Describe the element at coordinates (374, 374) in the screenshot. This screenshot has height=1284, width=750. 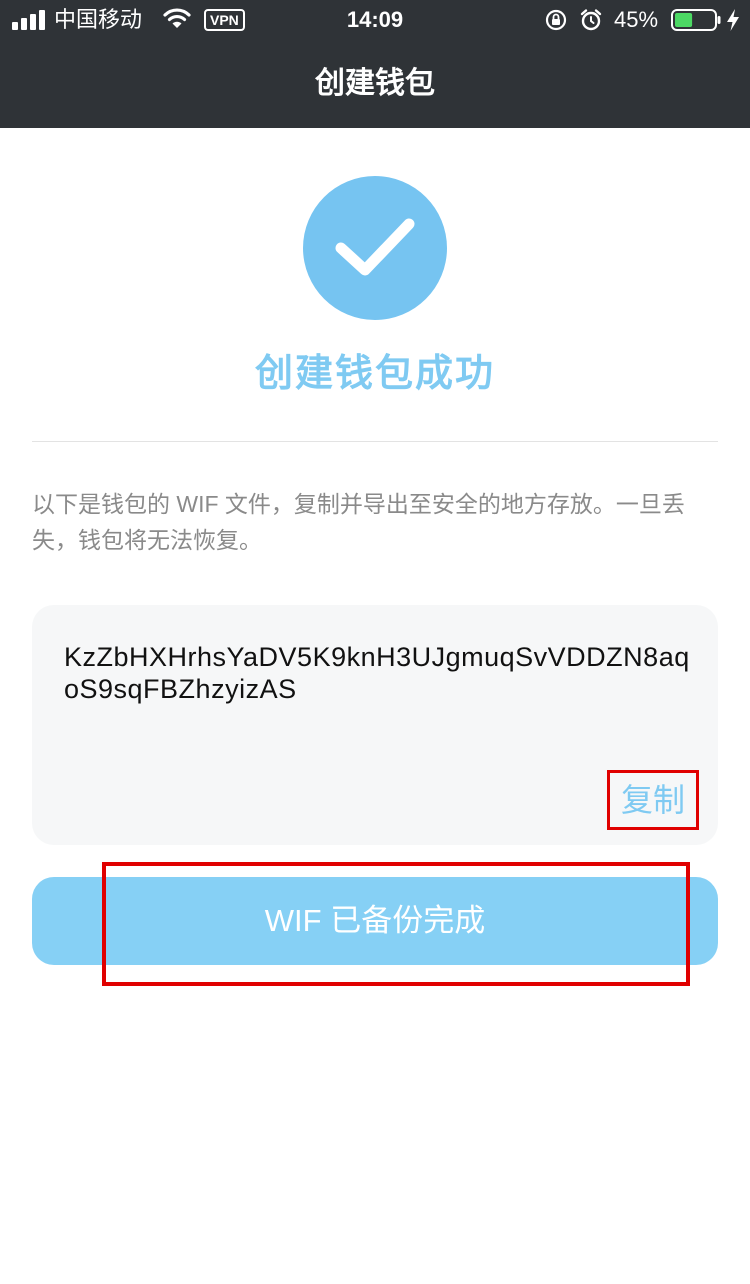
I see `success-title: 创建钱包成功` at that location.